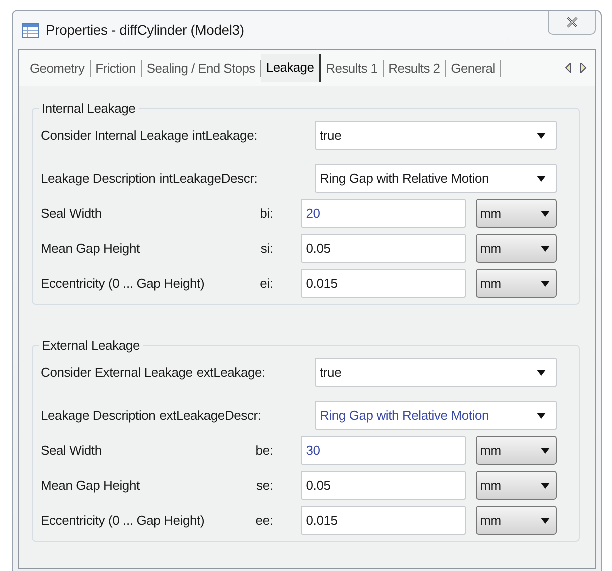 This screenshot has height=571, width=612. I want to click on tab: Friction, so click(116, 68).